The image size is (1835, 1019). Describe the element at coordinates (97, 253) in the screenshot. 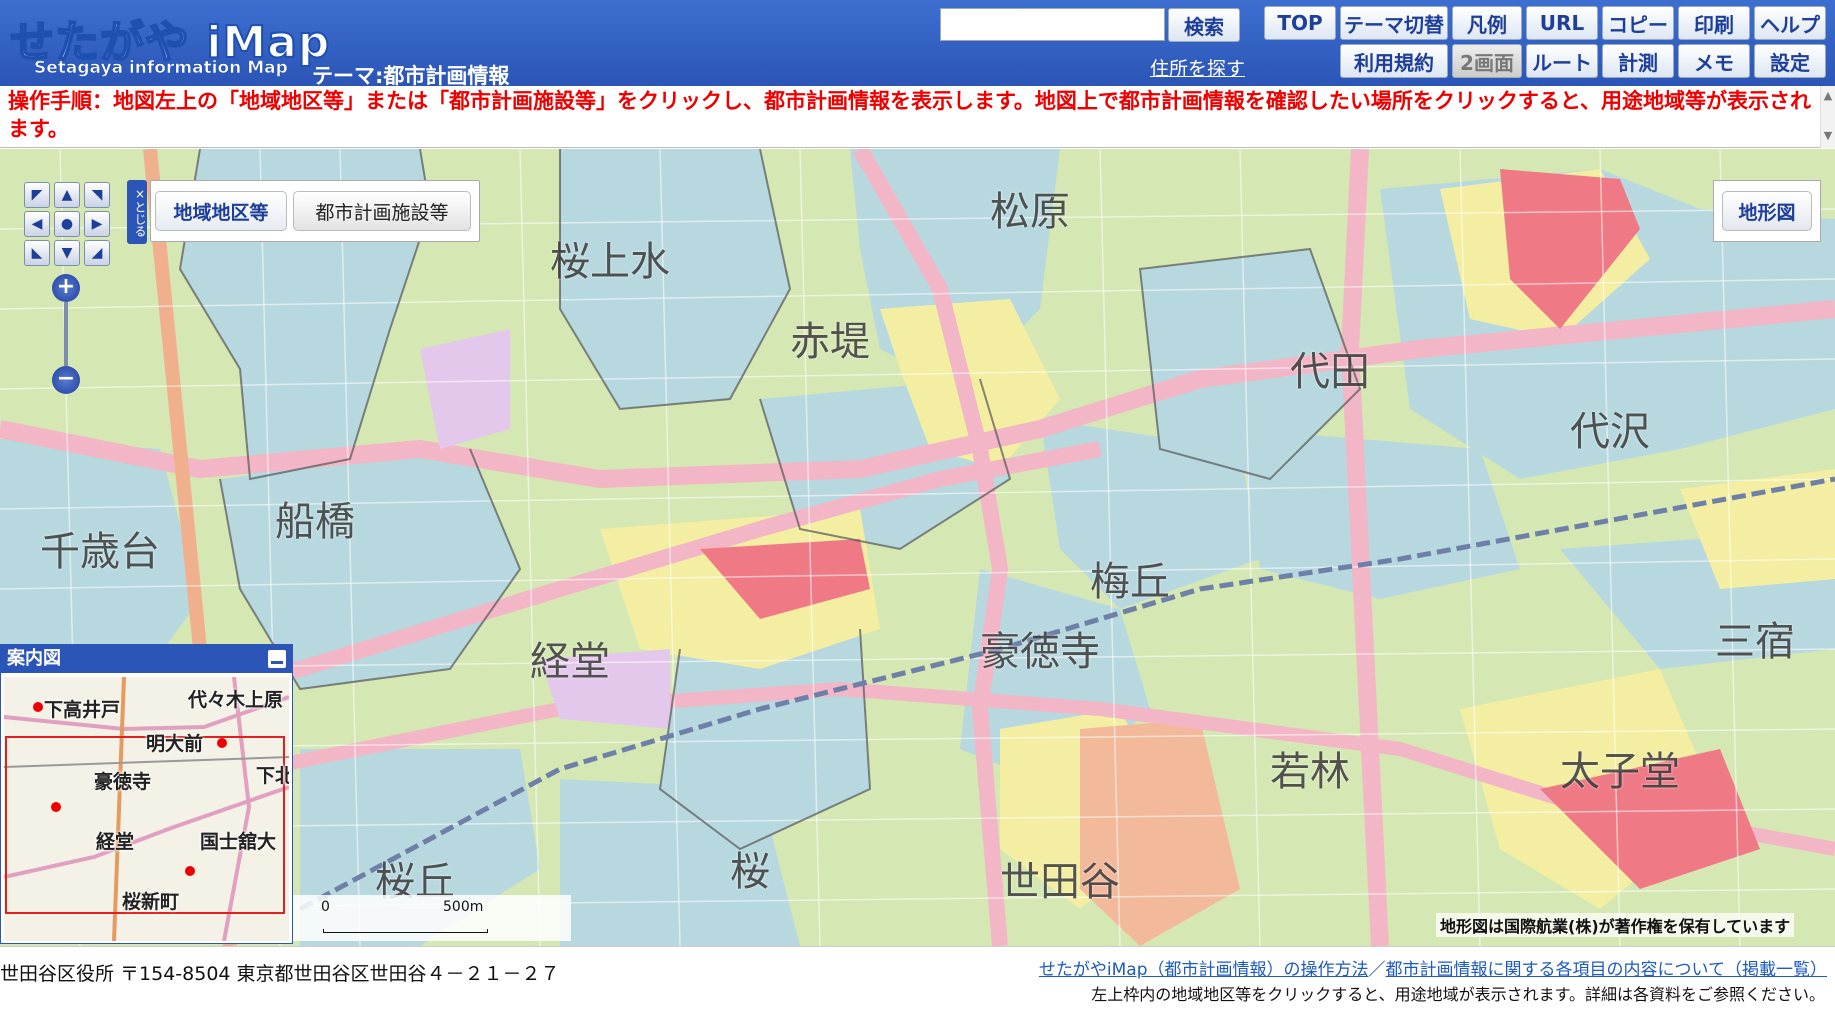

I see `pan-southeast-icon: ◢` at that location.